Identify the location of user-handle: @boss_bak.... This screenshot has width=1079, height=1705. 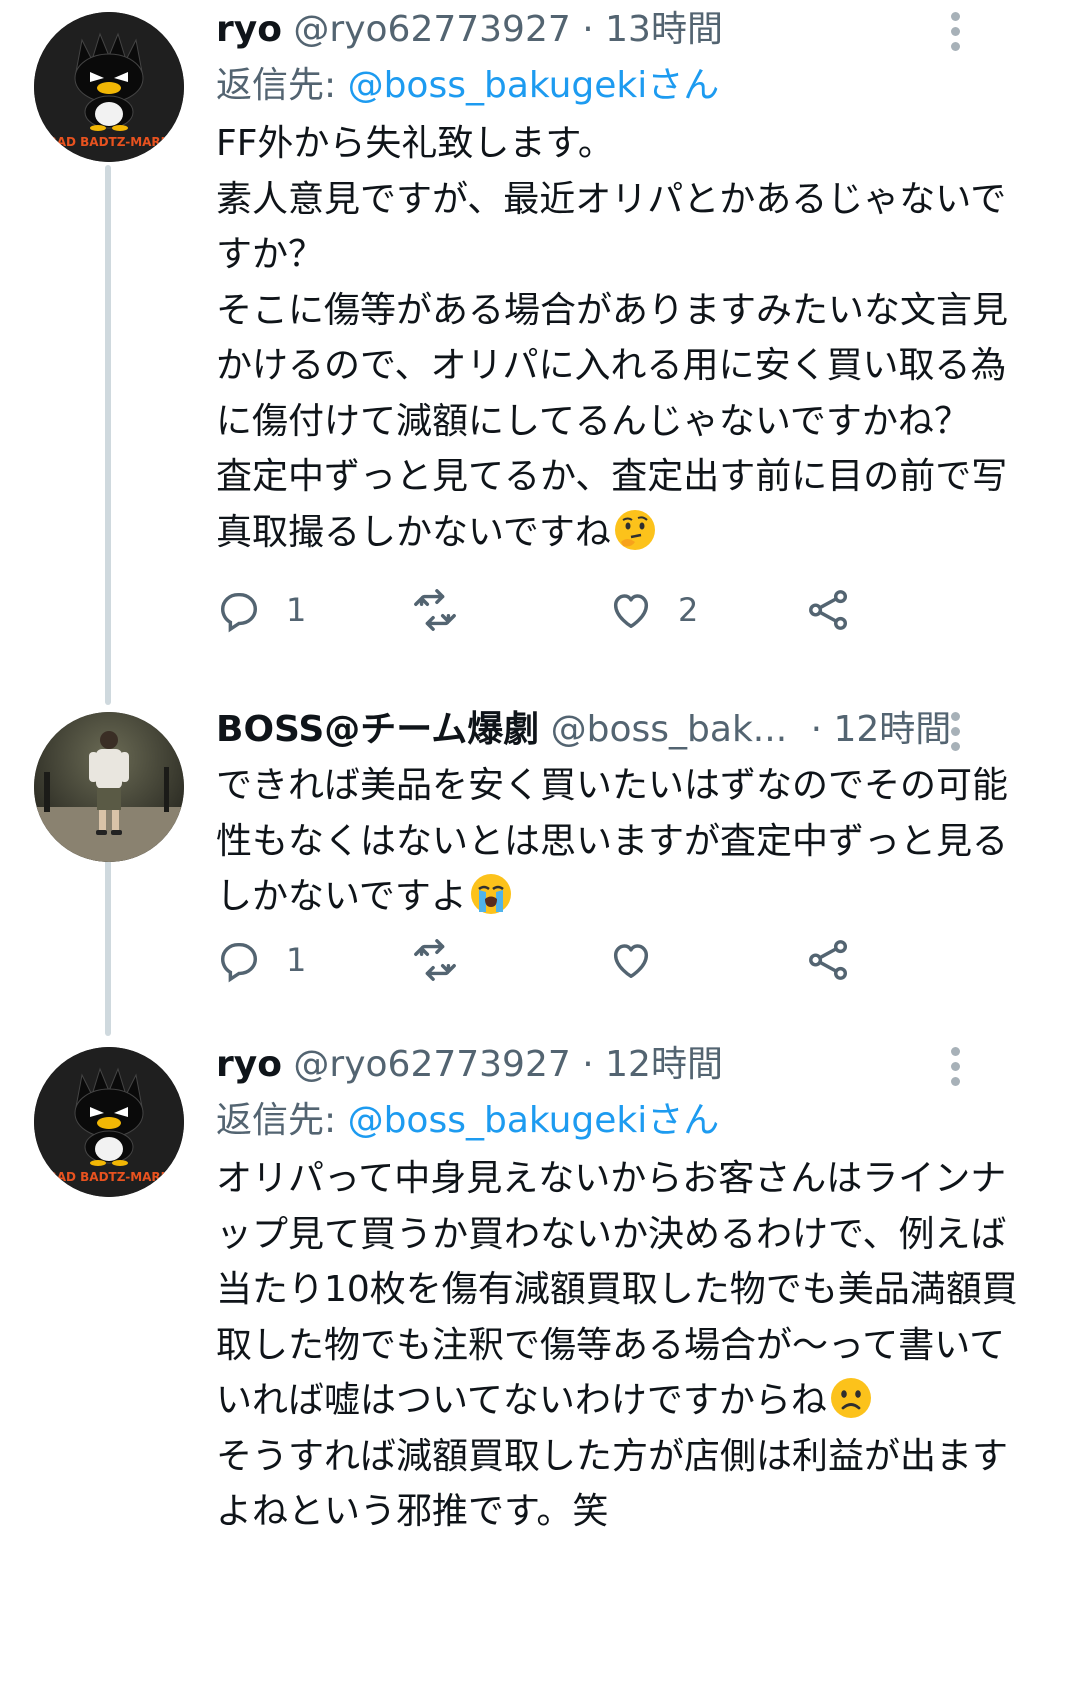
(669, 729).